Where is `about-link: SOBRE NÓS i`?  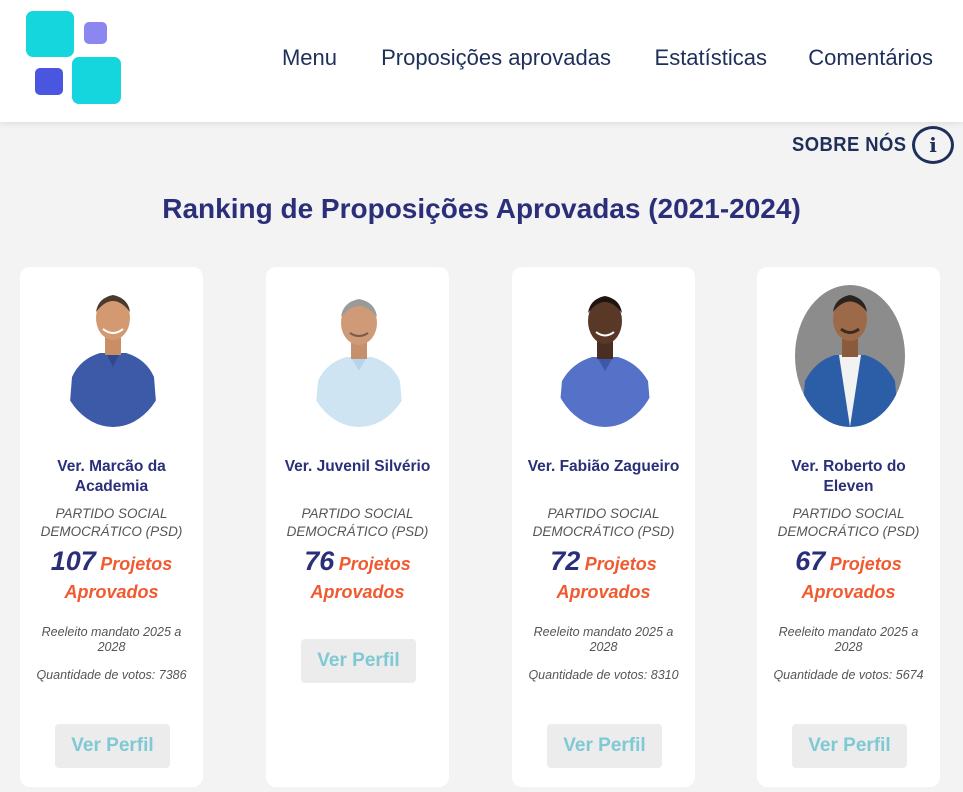
about-link: SOBRE NÓS i is located at coordinates (868, 145).